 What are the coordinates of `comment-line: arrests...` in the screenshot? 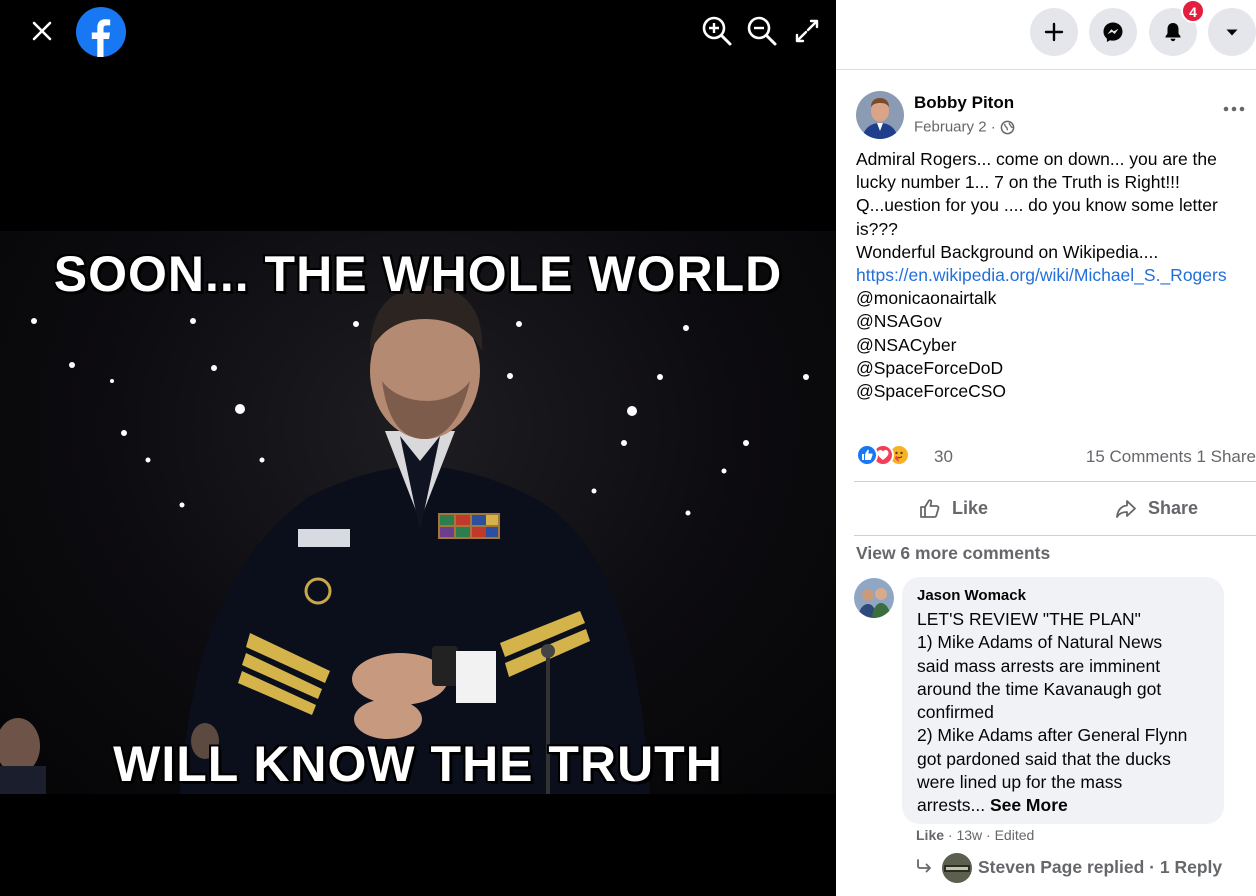 It's located at (953, 805).